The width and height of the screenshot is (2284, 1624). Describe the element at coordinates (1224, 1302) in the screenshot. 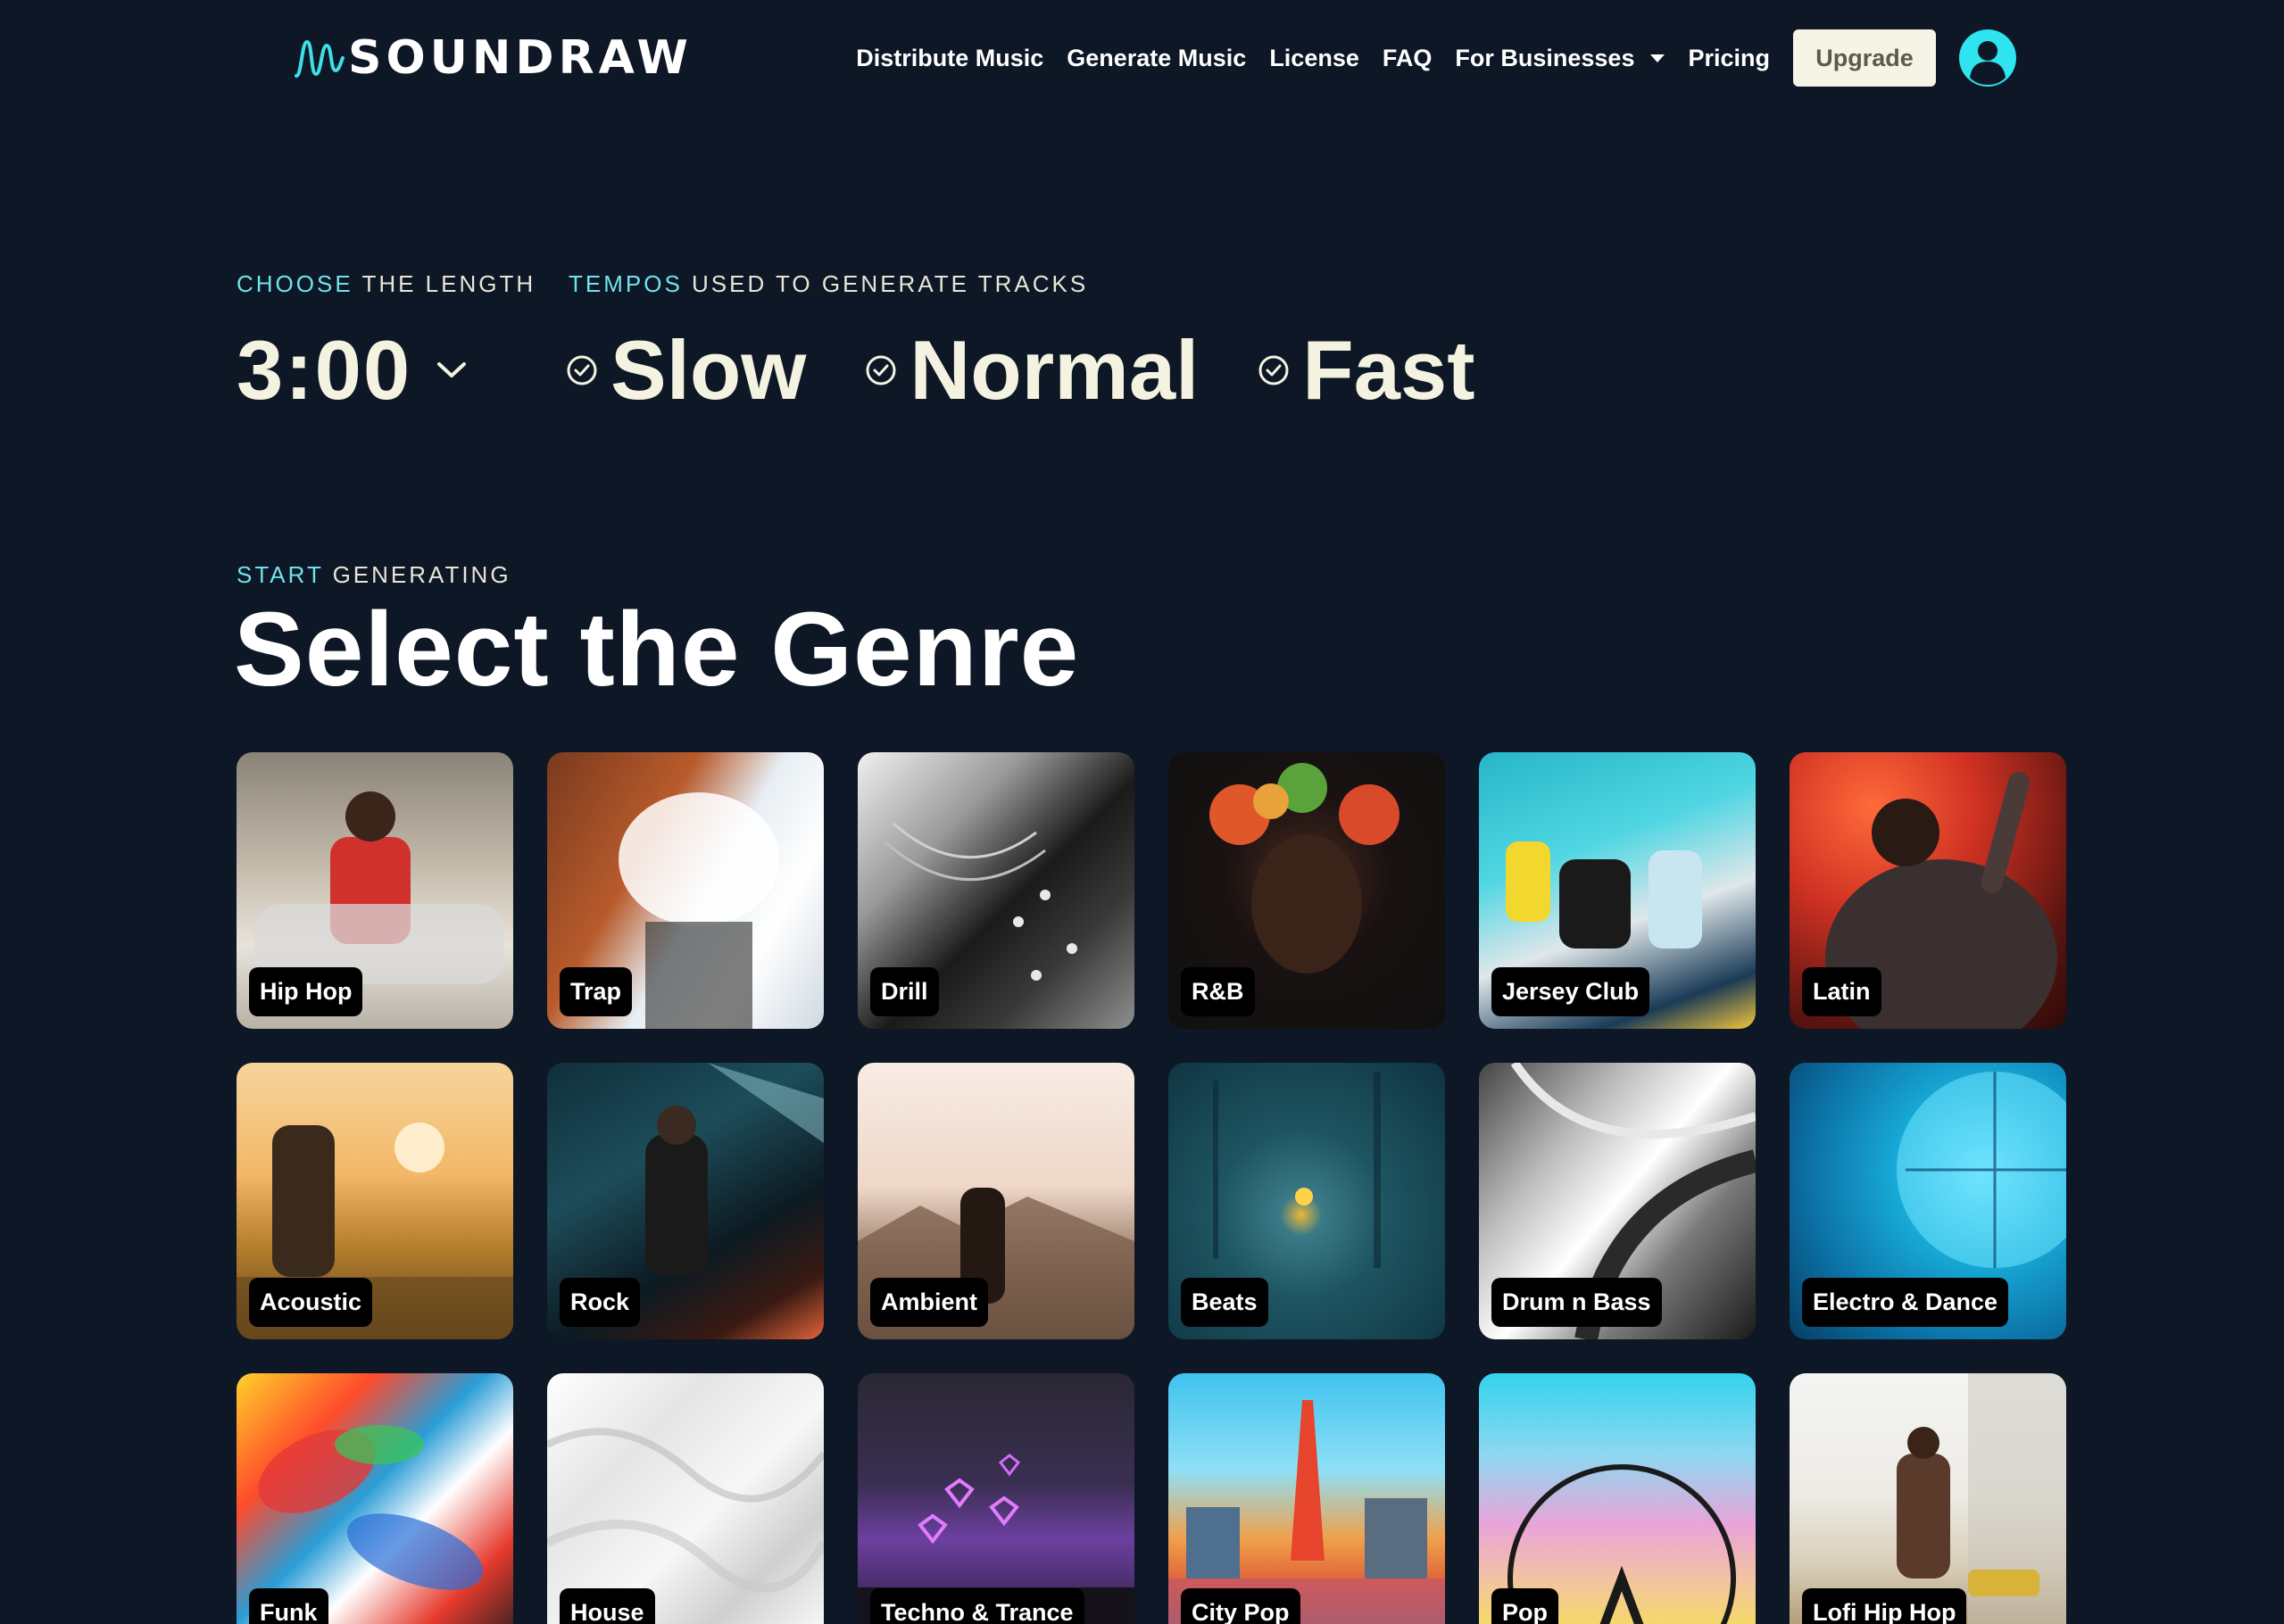

I see `genre-card-label: Beats` at that location.